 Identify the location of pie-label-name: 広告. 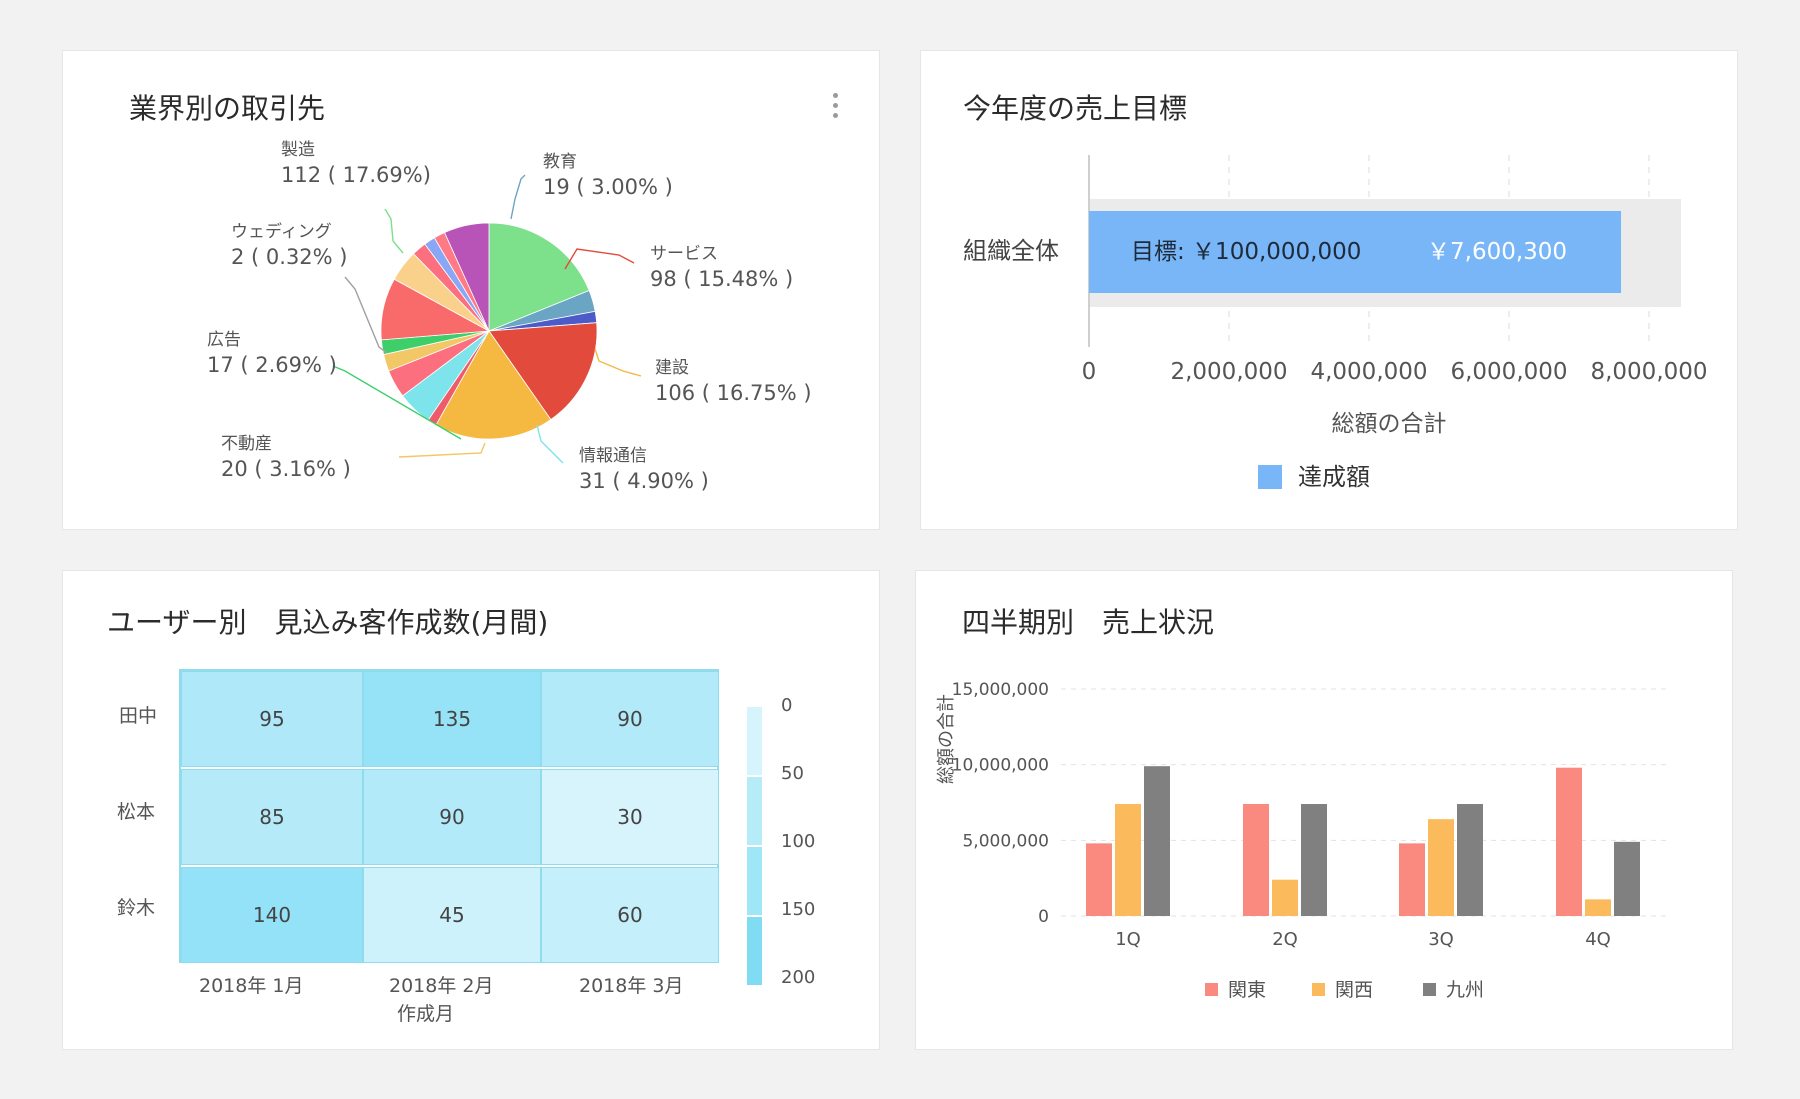
(224, 340).